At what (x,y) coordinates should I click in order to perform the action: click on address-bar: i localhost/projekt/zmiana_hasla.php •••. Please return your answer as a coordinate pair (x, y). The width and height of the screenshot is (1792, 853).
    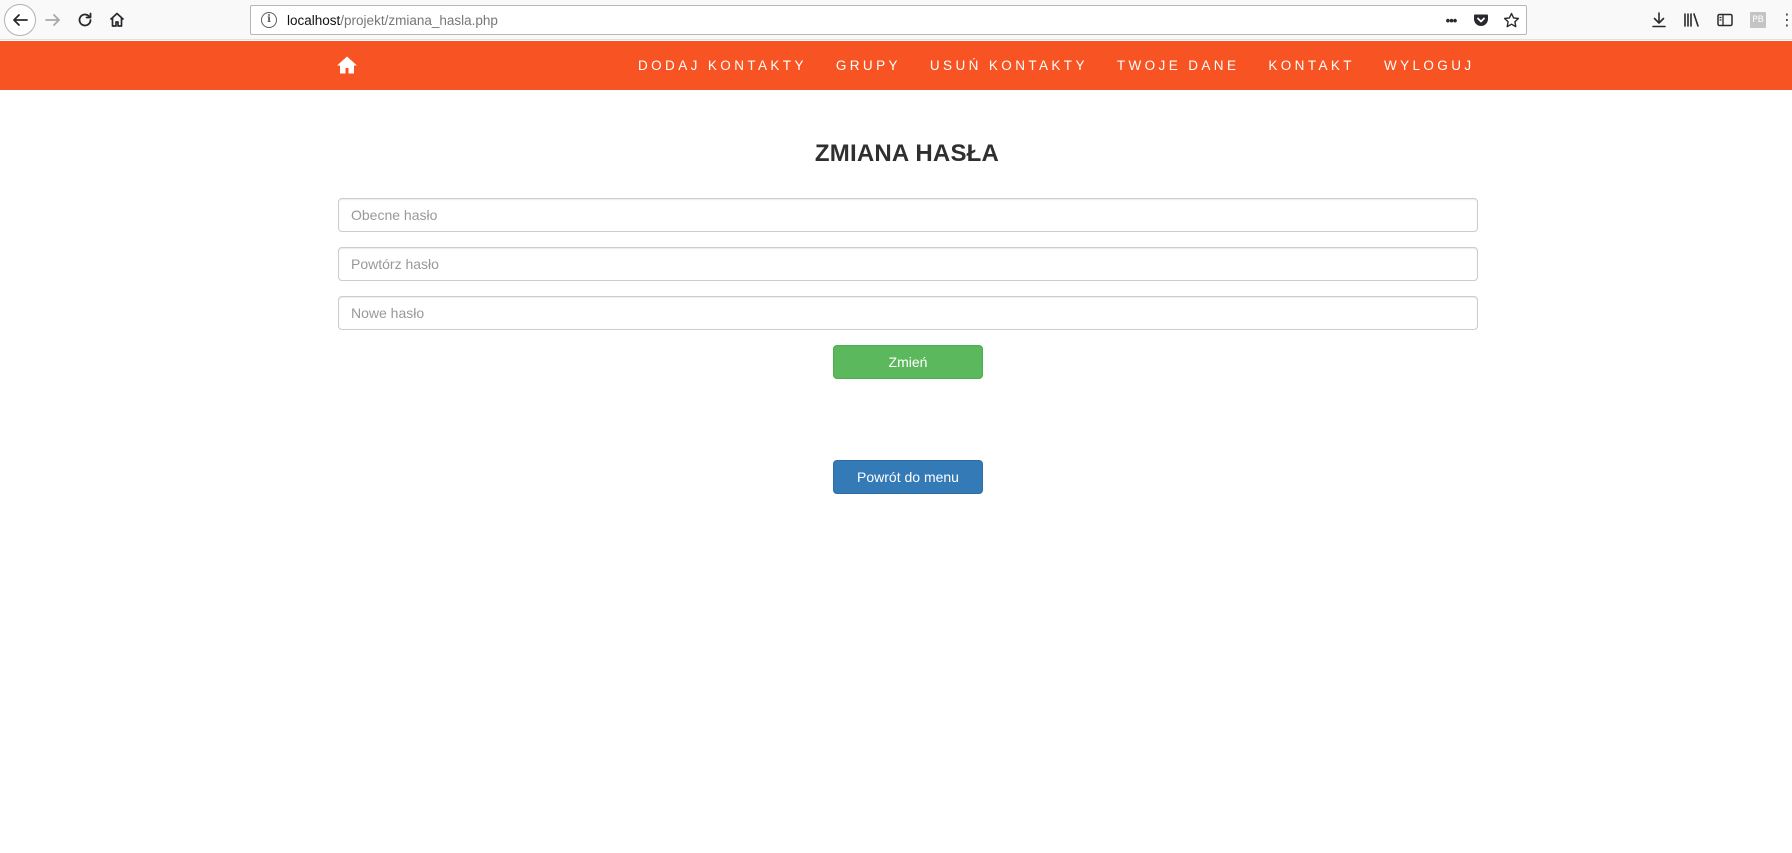
    Looking at the image, I should click on (888, 20).